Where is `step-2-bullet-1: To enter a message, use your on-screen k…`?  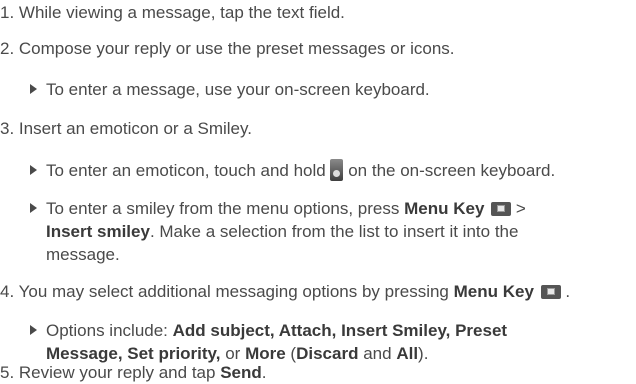
step-2-bullet-1: To enter a message, use your on-screen k… is located at coordinates (230, 90).